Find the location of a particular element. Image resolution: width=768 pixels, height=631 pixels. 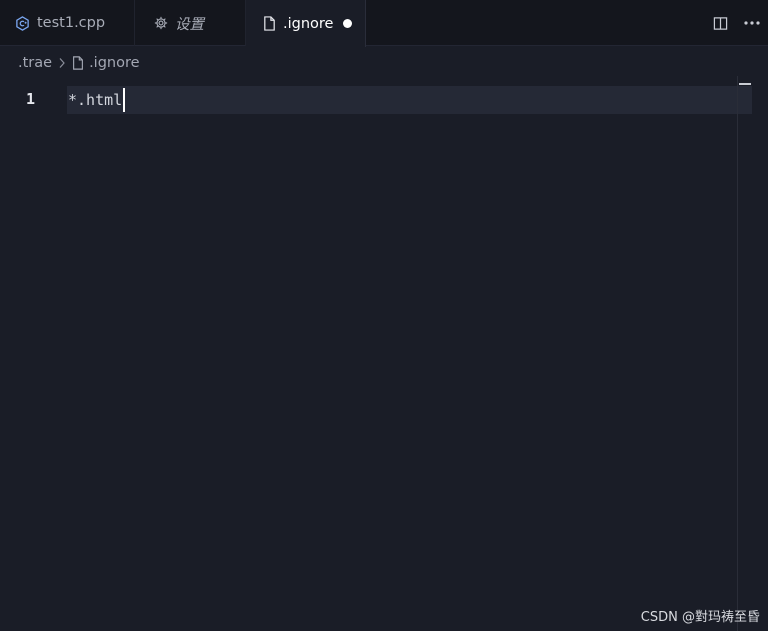

tab-label: .ignore is located at coordinates (308, 23).